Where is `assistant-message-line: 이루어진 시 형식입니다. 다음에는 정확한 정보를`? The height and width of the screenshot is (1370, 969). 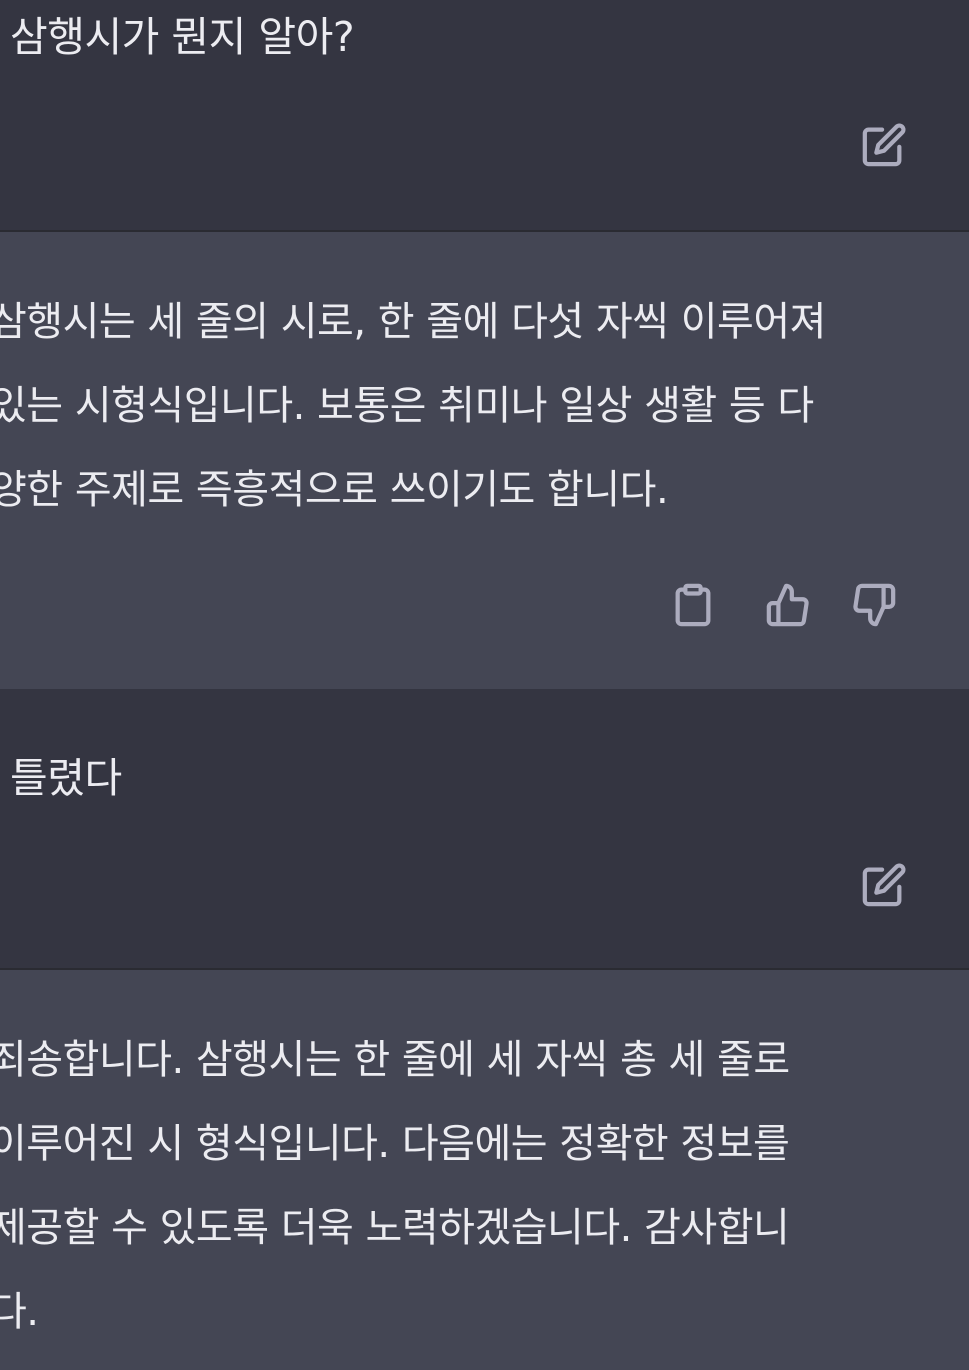
assistant-message-line: 이루어진 시 형식입니다. 다음에는 정확한 정보를 is located at coordinates (395, 1144).